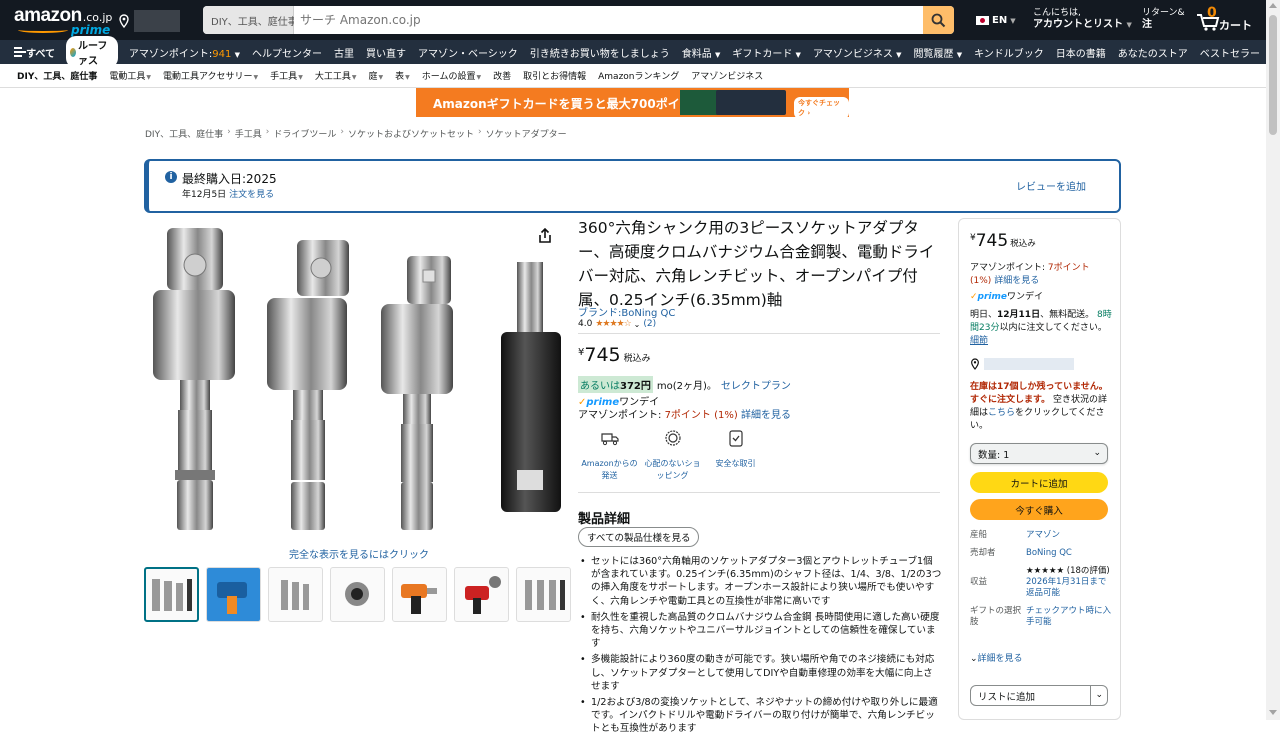  Describe the element at coordinates (1153, 52) in the screenshot. I see `nav-your-store: あなたのストア` at that location.